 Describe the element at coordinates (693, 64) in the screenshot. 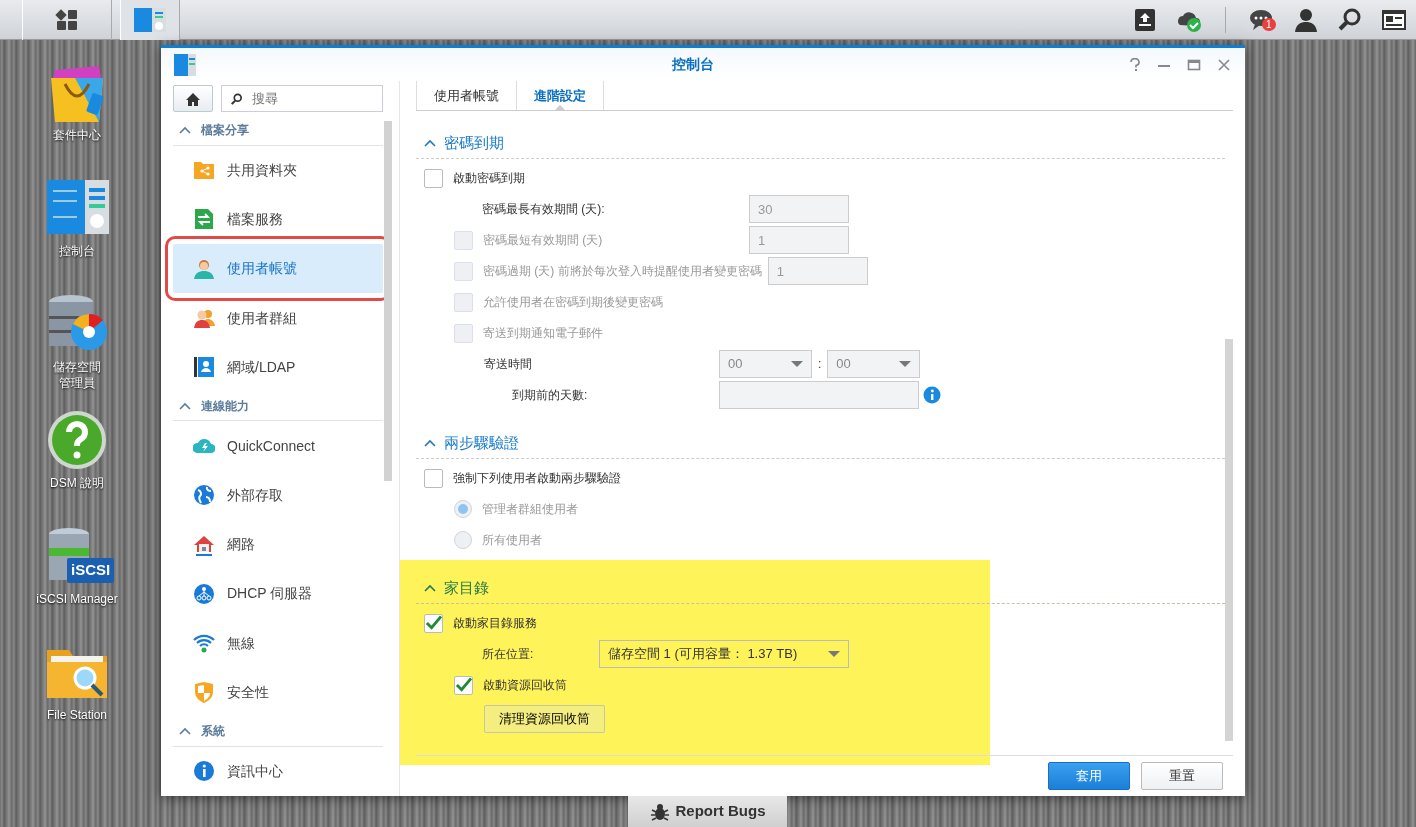

I see `window-title: 控制台` at that location.